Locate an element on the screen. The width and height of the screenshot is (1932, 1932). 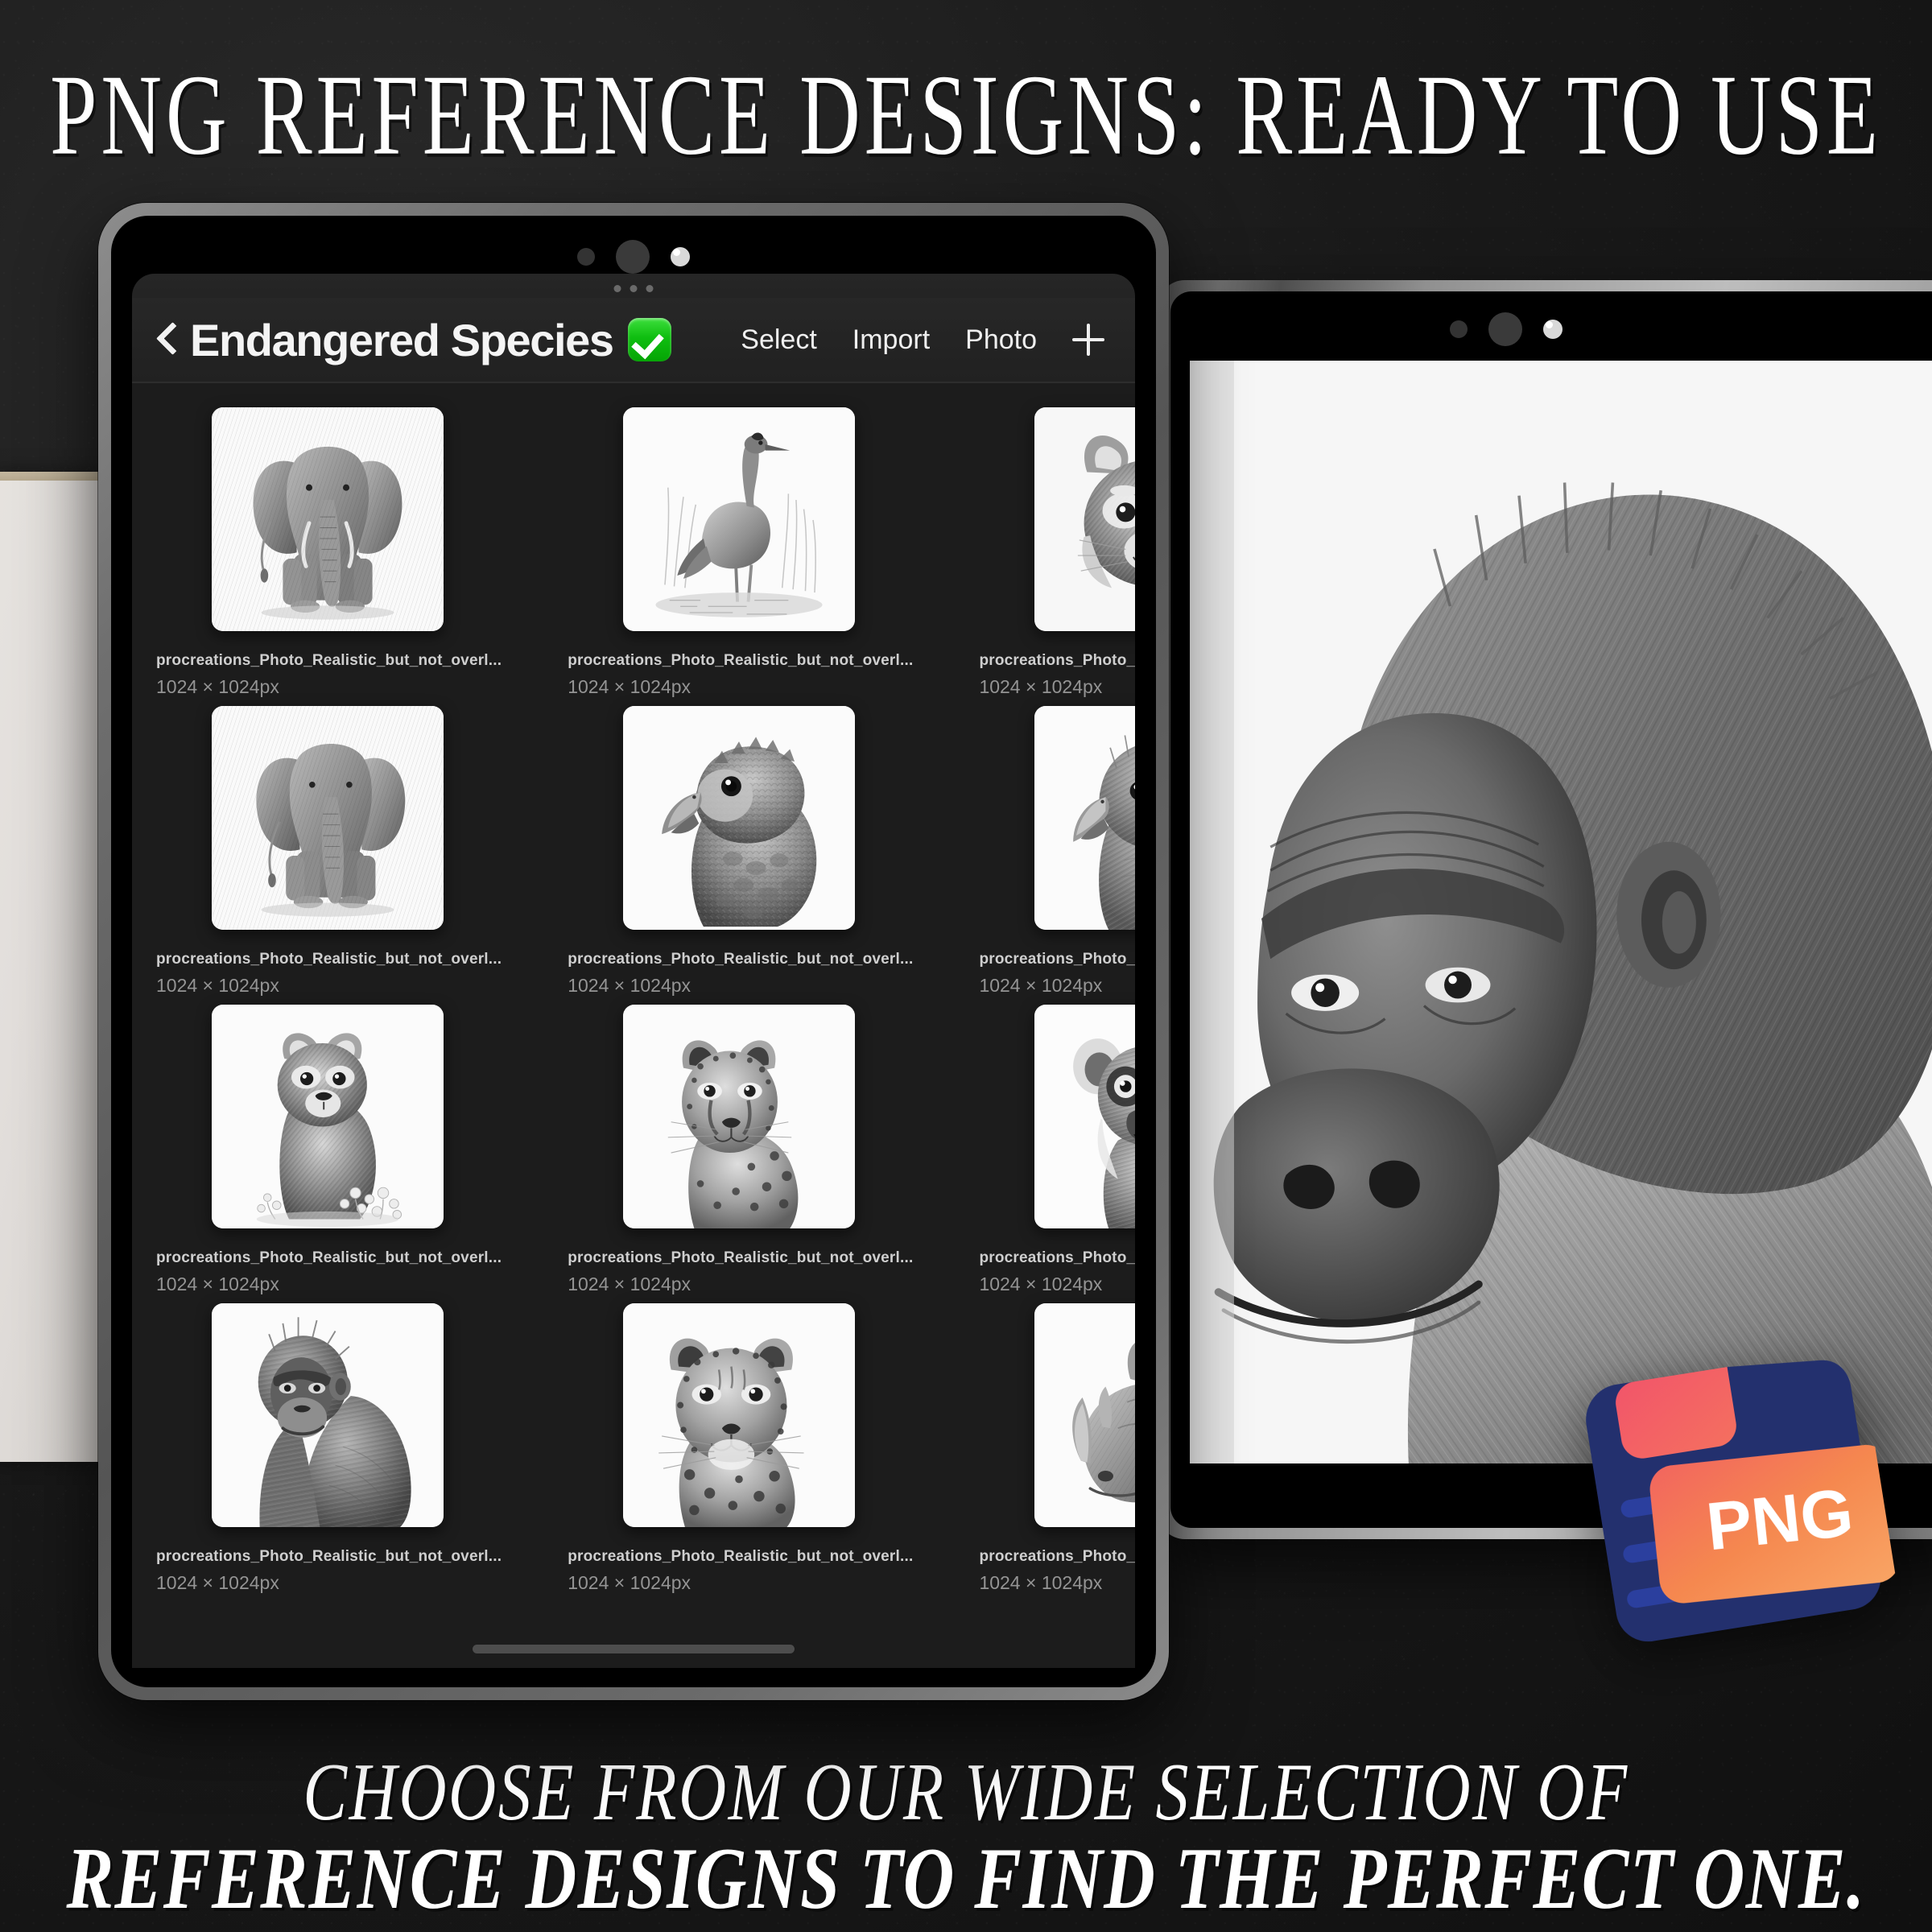
app-header: Endangered Species Select Import Photo is located at coordinates (633, 340).